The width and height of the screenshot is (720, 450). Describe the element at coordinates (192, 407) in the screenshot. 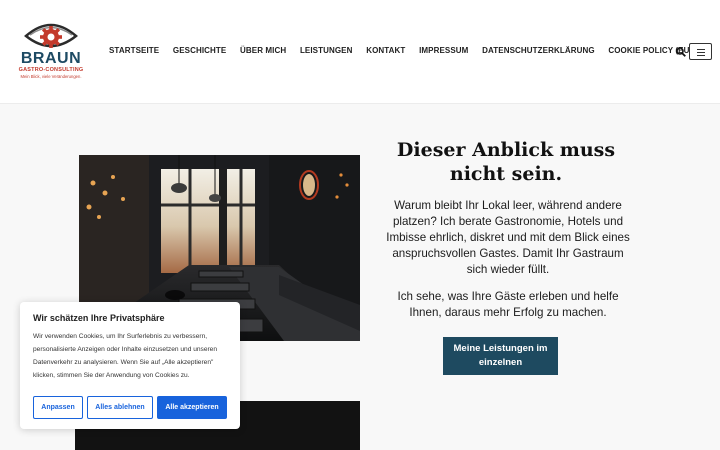

I see `cookie-accept-button: Alle akzeptieren` at that location.